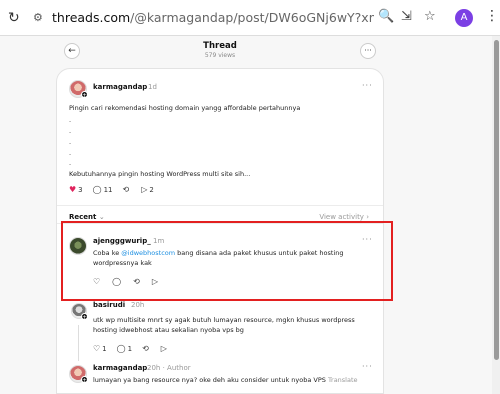 The image size is (500, 394). What do you see at coordinates (367, 366) in the screenshot?
I see `reply-more-icon: ···` at bounding box center [367, 366].